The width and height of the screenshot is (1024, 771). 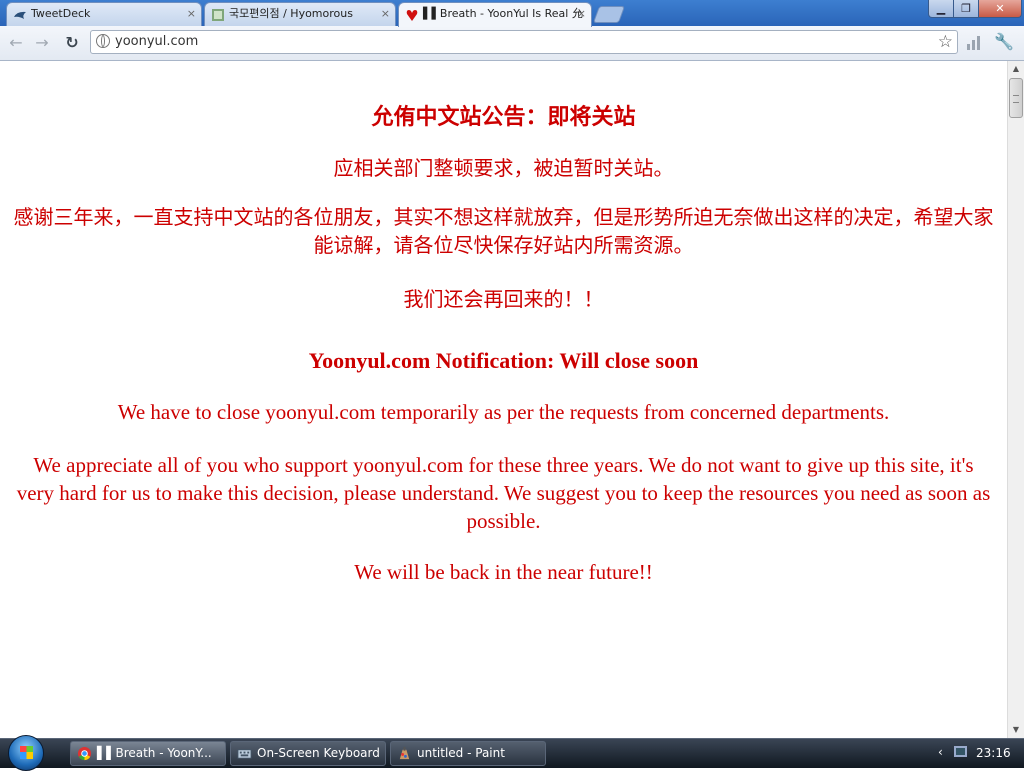 I want to click on reload-button: ↻, so click(x=72, y=43).